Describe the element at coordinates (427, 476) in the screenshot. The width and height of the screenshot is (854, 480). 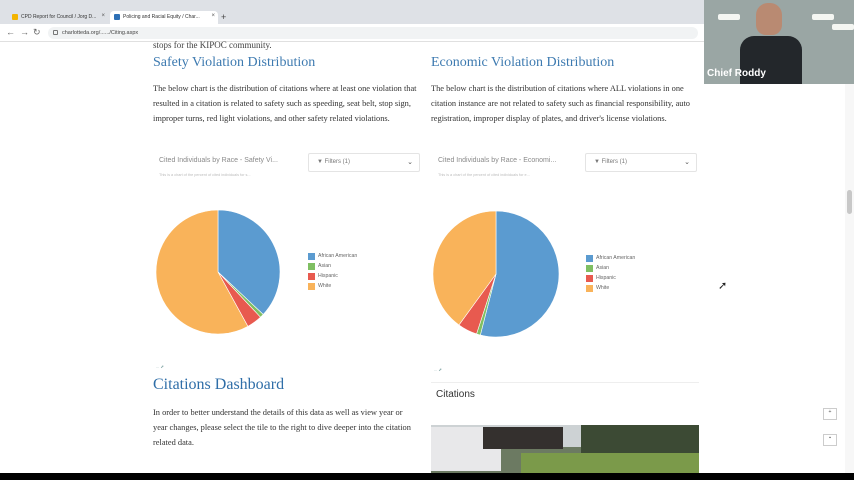
I see `bottom-bar` at that location.